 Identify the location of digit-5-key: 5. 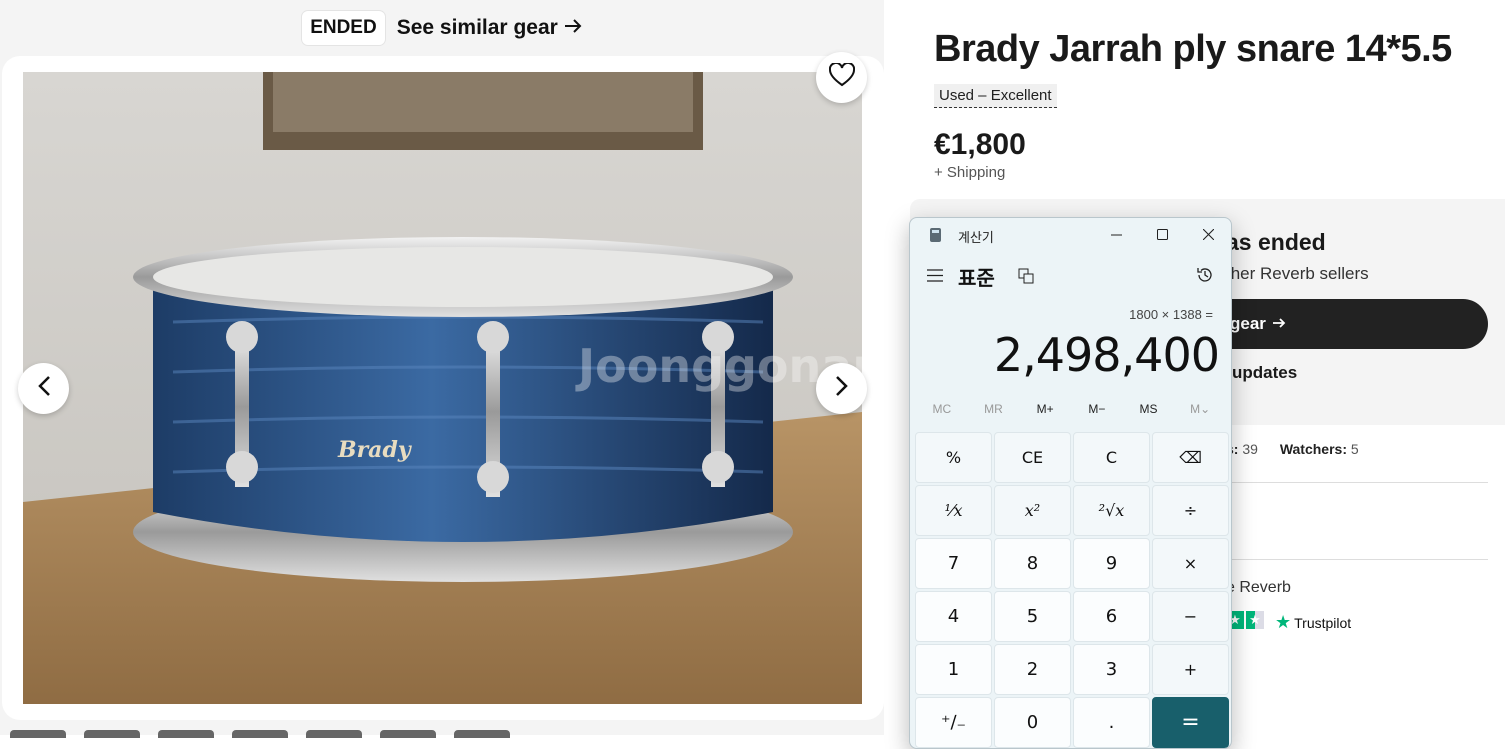
(1032, 616).